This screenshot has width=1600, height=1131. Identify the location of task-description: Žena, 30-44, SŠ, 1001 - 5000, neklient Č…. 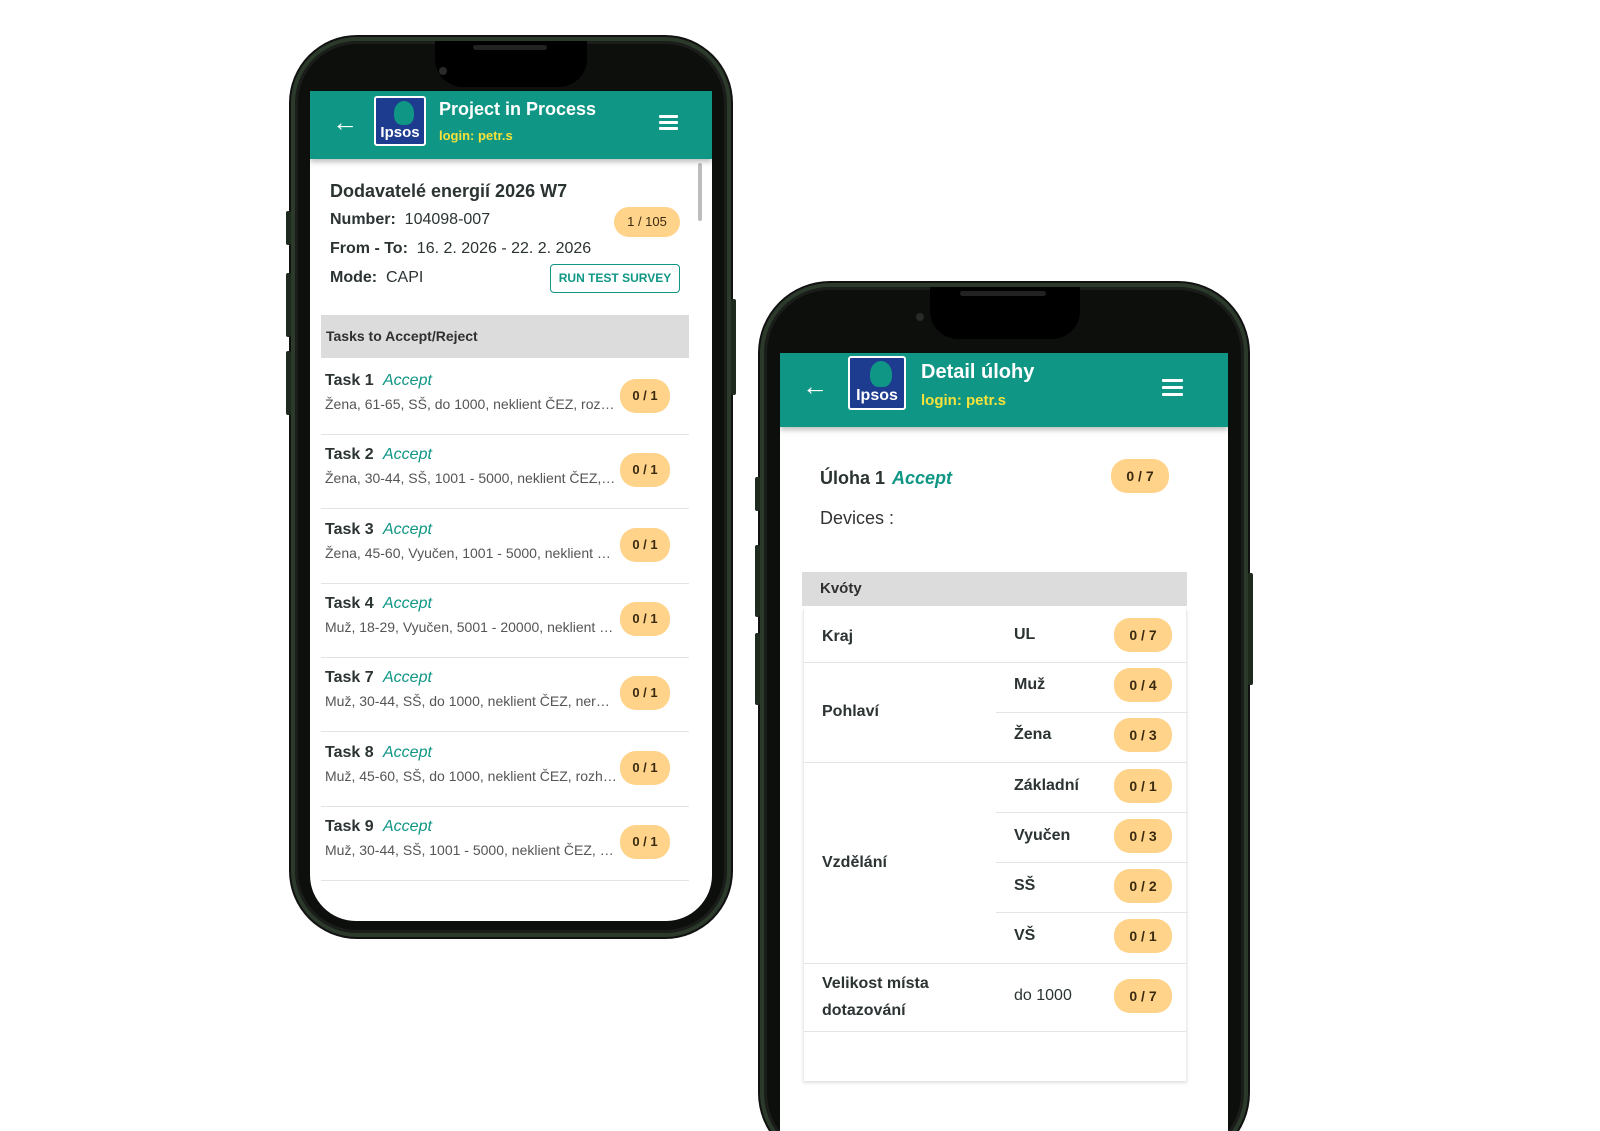
(471, 478).